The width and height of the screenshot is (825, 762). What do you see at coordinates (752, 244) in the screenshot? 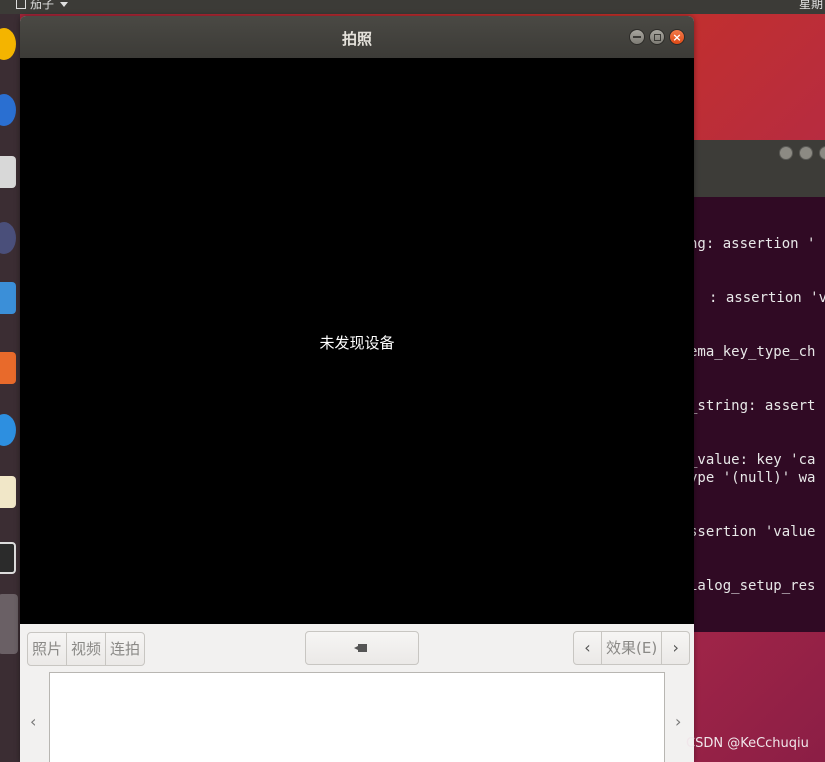
I see `terminal-line: ng: assertion '` at bounding box center [752, 244].